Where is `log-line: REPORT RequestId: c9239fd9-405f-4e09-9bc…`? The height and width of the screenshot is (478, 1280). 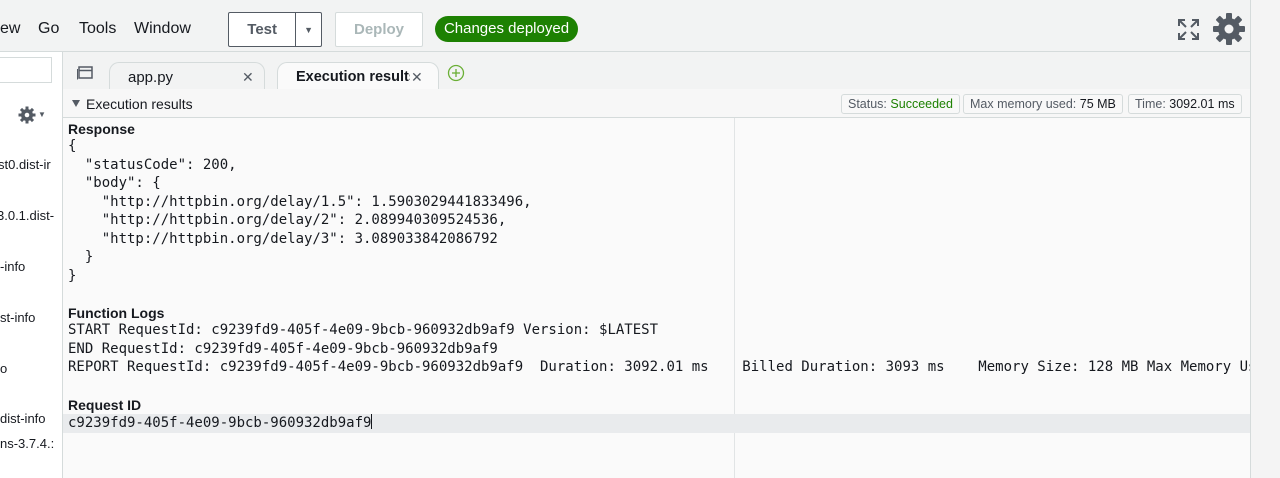
log-line: REPORT RequestId: c9239fd9-405f-4e09-9bc… is located at coordinates (659, 367).